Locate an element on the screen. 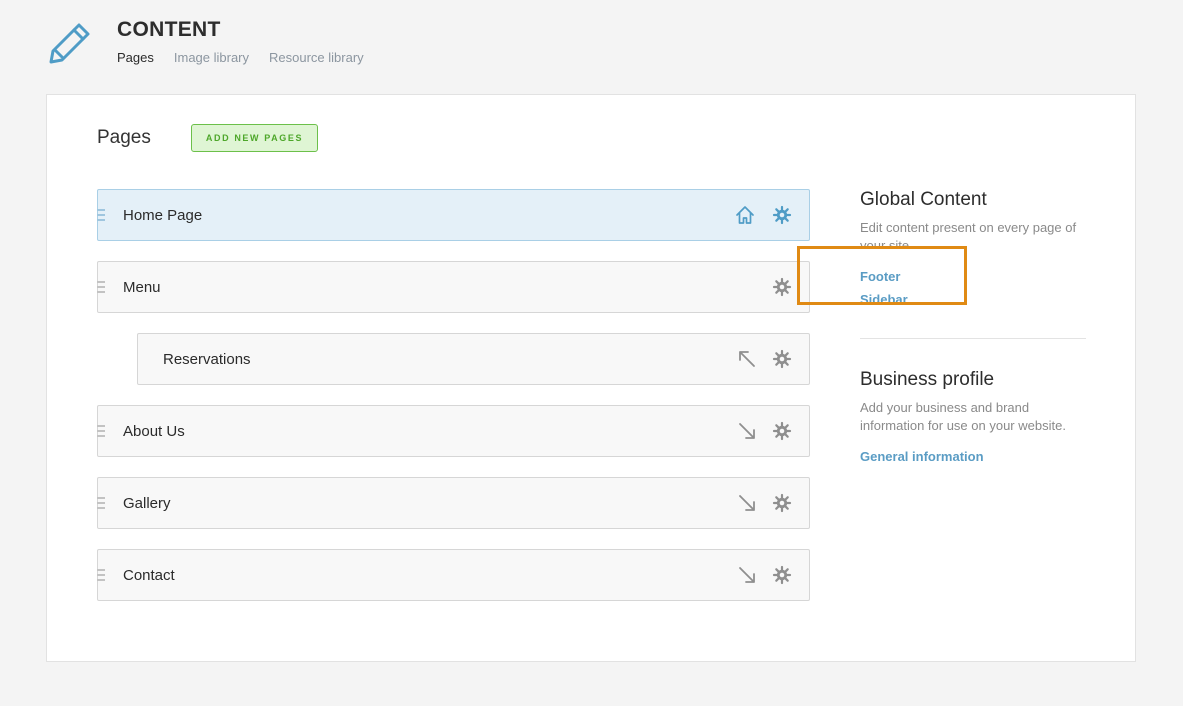 The width and height of the screenshot is (1183, 706). page-label: Home Page is located at coordinates (163, 215).